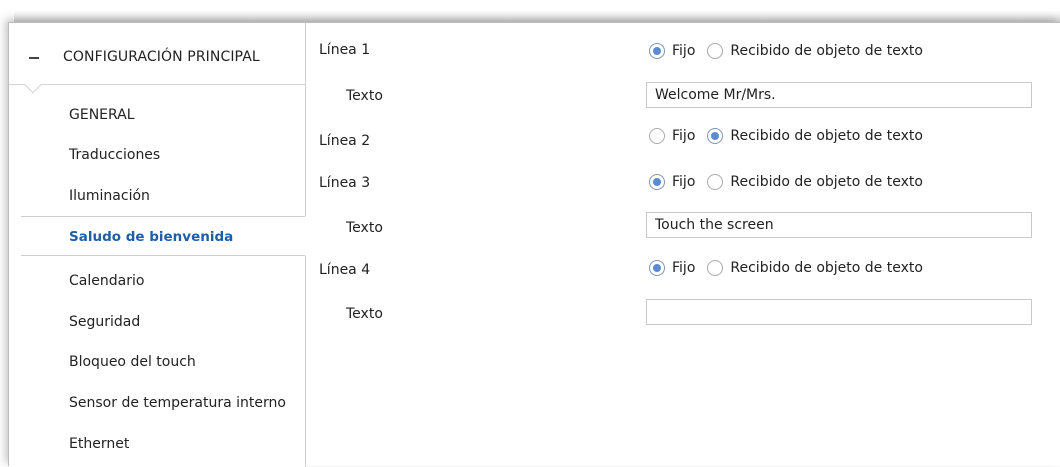 This screenshot has width=1060, height=467. Describe the element at coordinates (157, 196) in the screenshot. I see `sidebar-item-iluminacion: Iluminación` at that location.